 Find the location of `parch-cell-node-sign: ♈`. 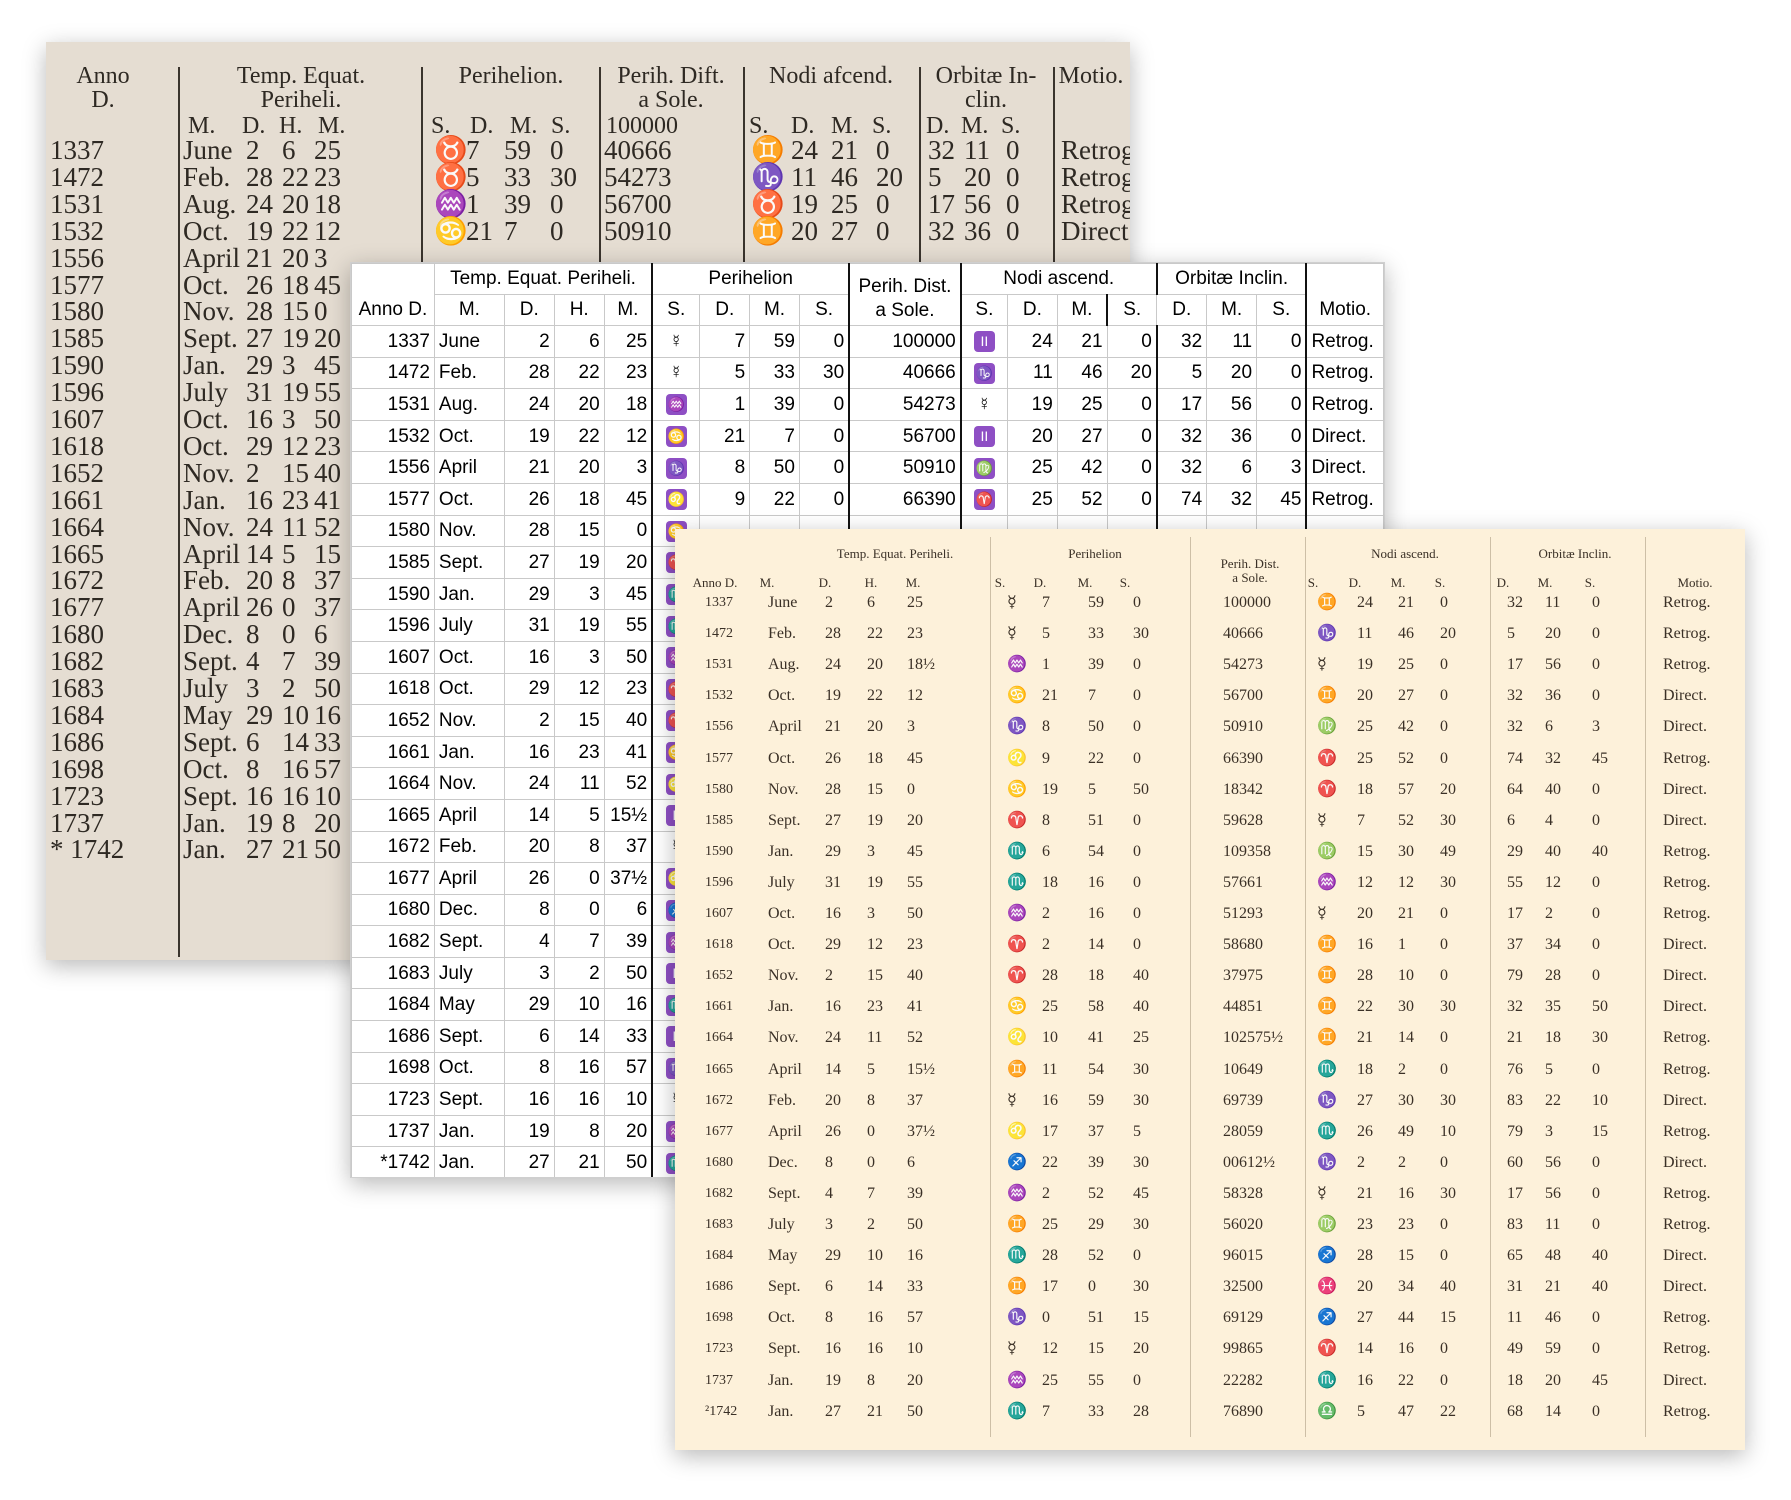

parch-cell-node-sign: ♈ is located at coordinates (1327, 789).